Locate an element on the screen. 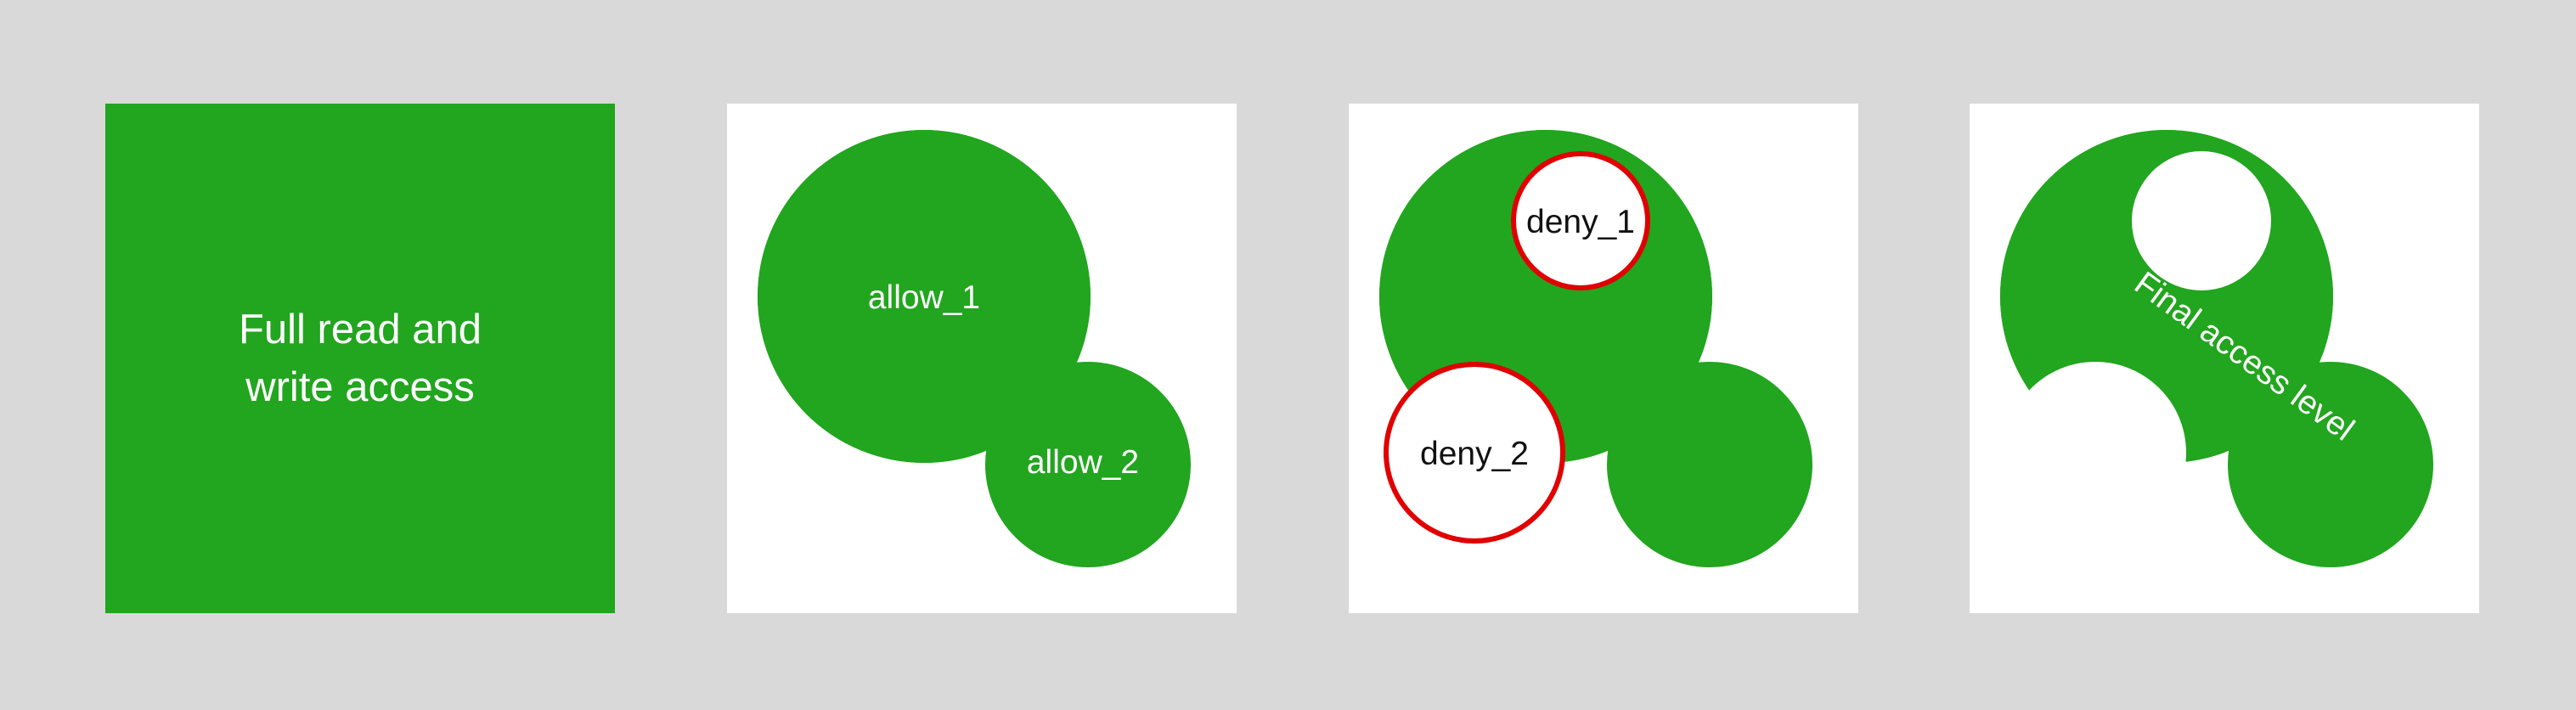  panel-deny-overlay: deny_1 deny_2 is located at coordinates (1603, 358).